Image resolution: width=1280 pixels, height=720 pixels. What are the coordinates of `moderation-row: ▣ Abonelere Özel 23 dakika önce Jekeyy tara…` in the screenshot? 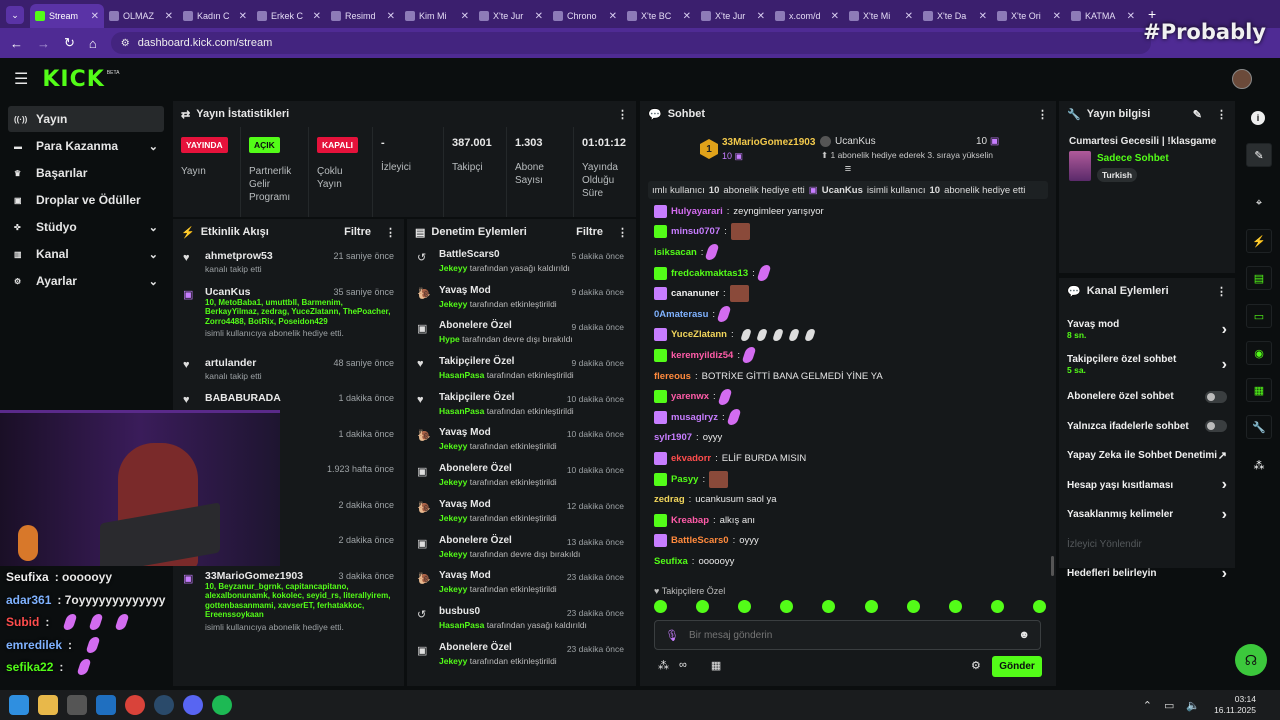 It's located at (521, 656).